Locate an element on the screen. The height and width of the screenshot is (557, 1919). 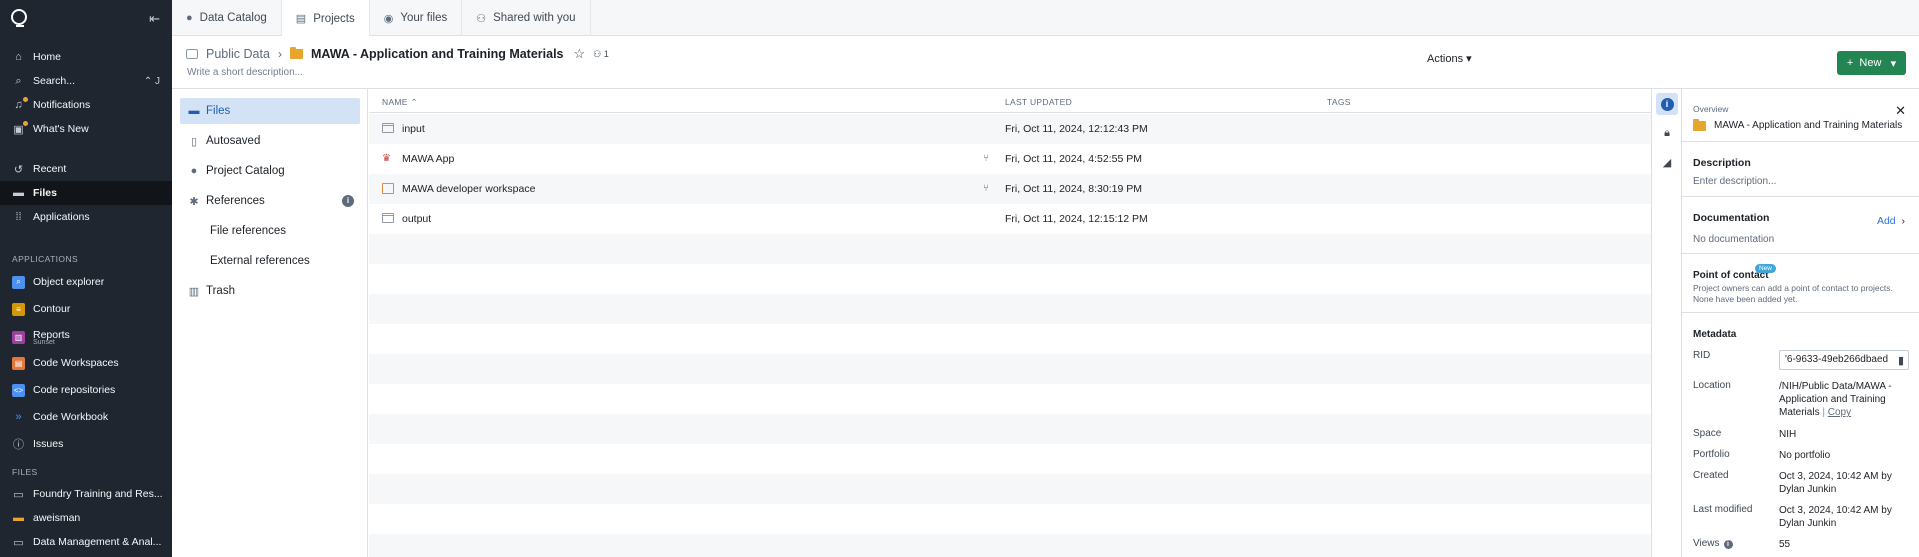
tab-data-catalog: ● Data Catalog is located at coordinates (227, 18).